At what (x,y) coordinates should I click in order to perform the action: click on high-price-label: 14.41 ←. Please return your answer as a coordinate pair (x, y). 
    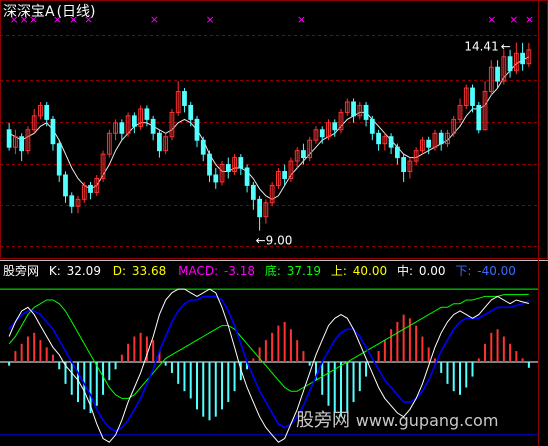
    Looking at the image, I should click on (487, 47).